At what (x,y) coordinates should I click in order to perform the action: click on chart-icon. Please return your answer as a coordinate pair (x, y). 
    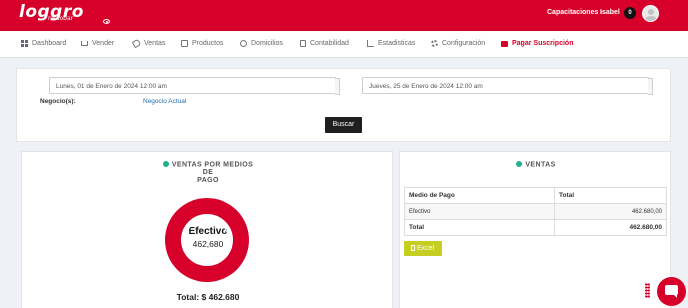
    Looking at the image, I should click on (370, 43).